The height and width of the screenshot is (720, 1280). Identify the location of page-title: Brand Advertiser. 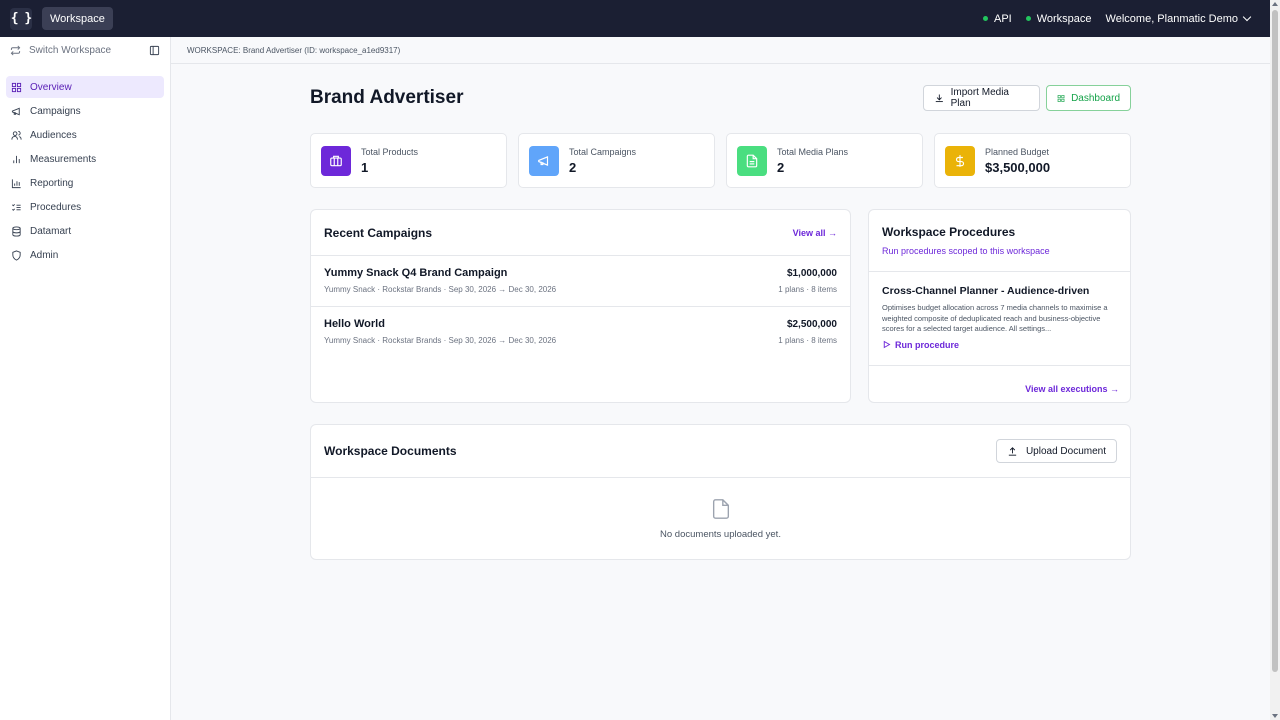
(387, 97).